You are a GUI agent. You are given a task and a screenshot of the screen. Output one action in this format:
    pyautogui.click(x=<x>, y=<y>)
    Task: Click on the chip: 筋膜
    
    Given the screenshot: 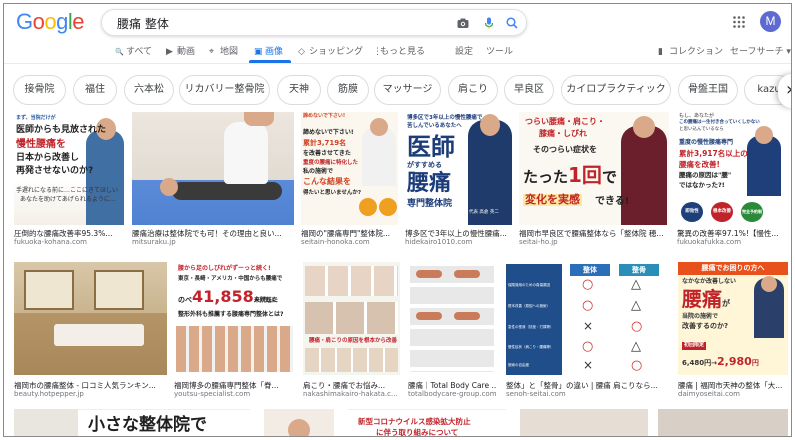 What is the action you would take?
    pyautogui.click(x=348, y=90)
    